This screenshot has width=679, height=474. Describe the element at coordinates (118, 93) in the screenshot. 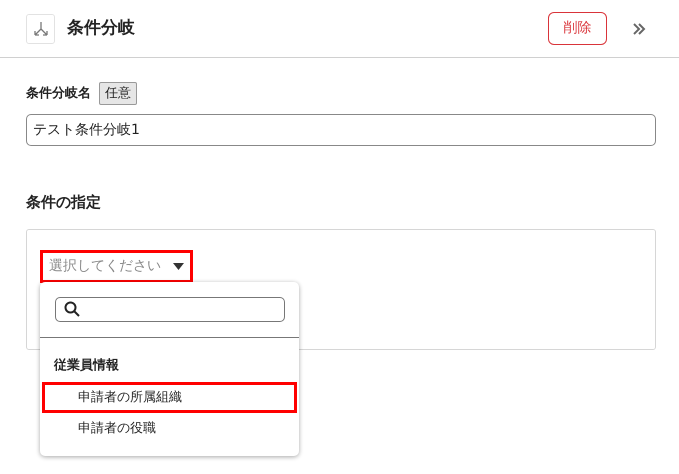

I see `optional-badge: 任意` at that location.